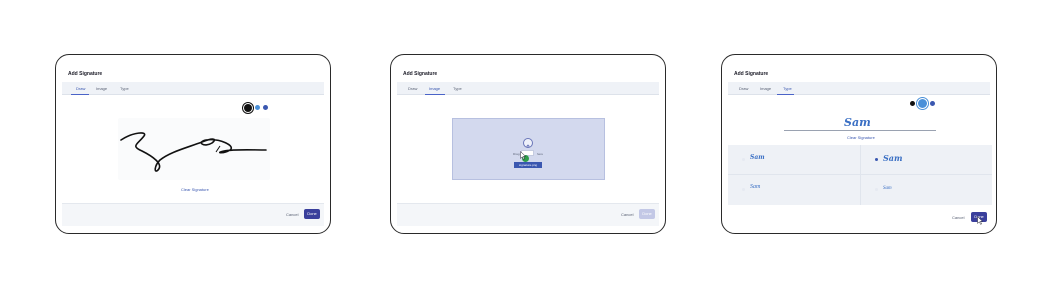 This screenshot has width=1040, height=282. I want to click on font-option-1: Sam, so click(794, 160).